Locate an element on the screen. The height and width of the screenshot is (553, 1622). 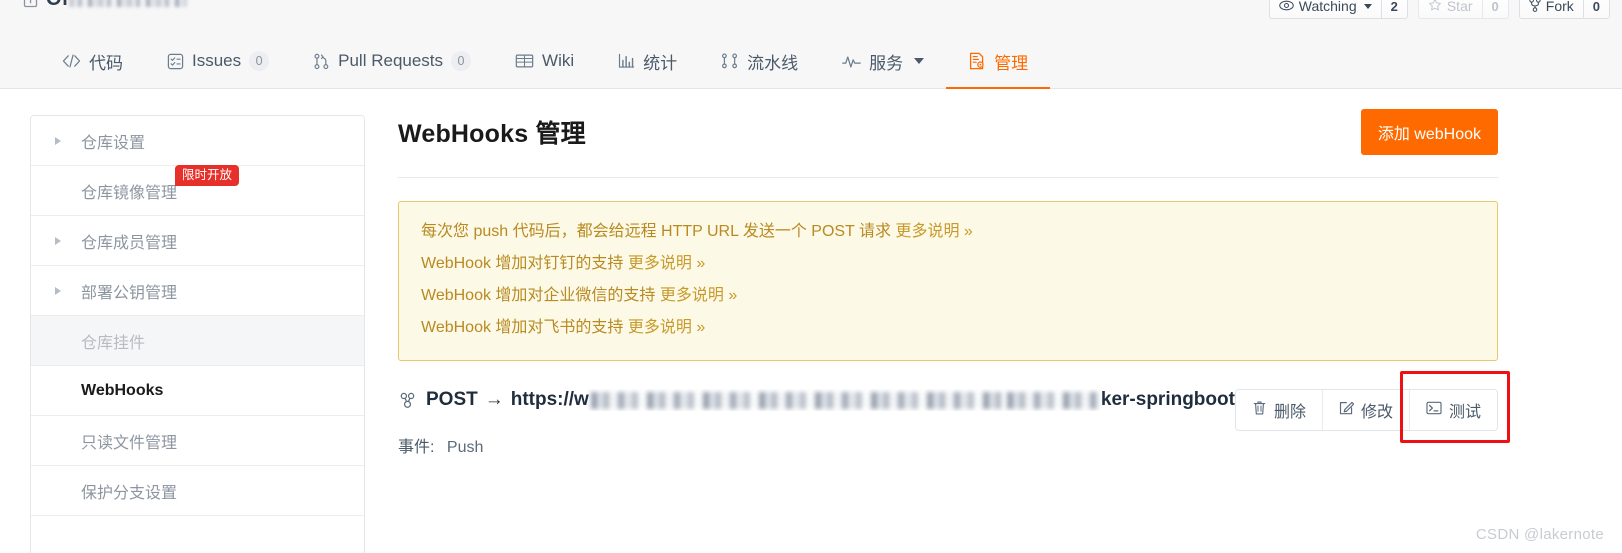
sidebar-item-repo-mirror: 仓库镜像管理 限时开放 is located at coordinates (197, 190).